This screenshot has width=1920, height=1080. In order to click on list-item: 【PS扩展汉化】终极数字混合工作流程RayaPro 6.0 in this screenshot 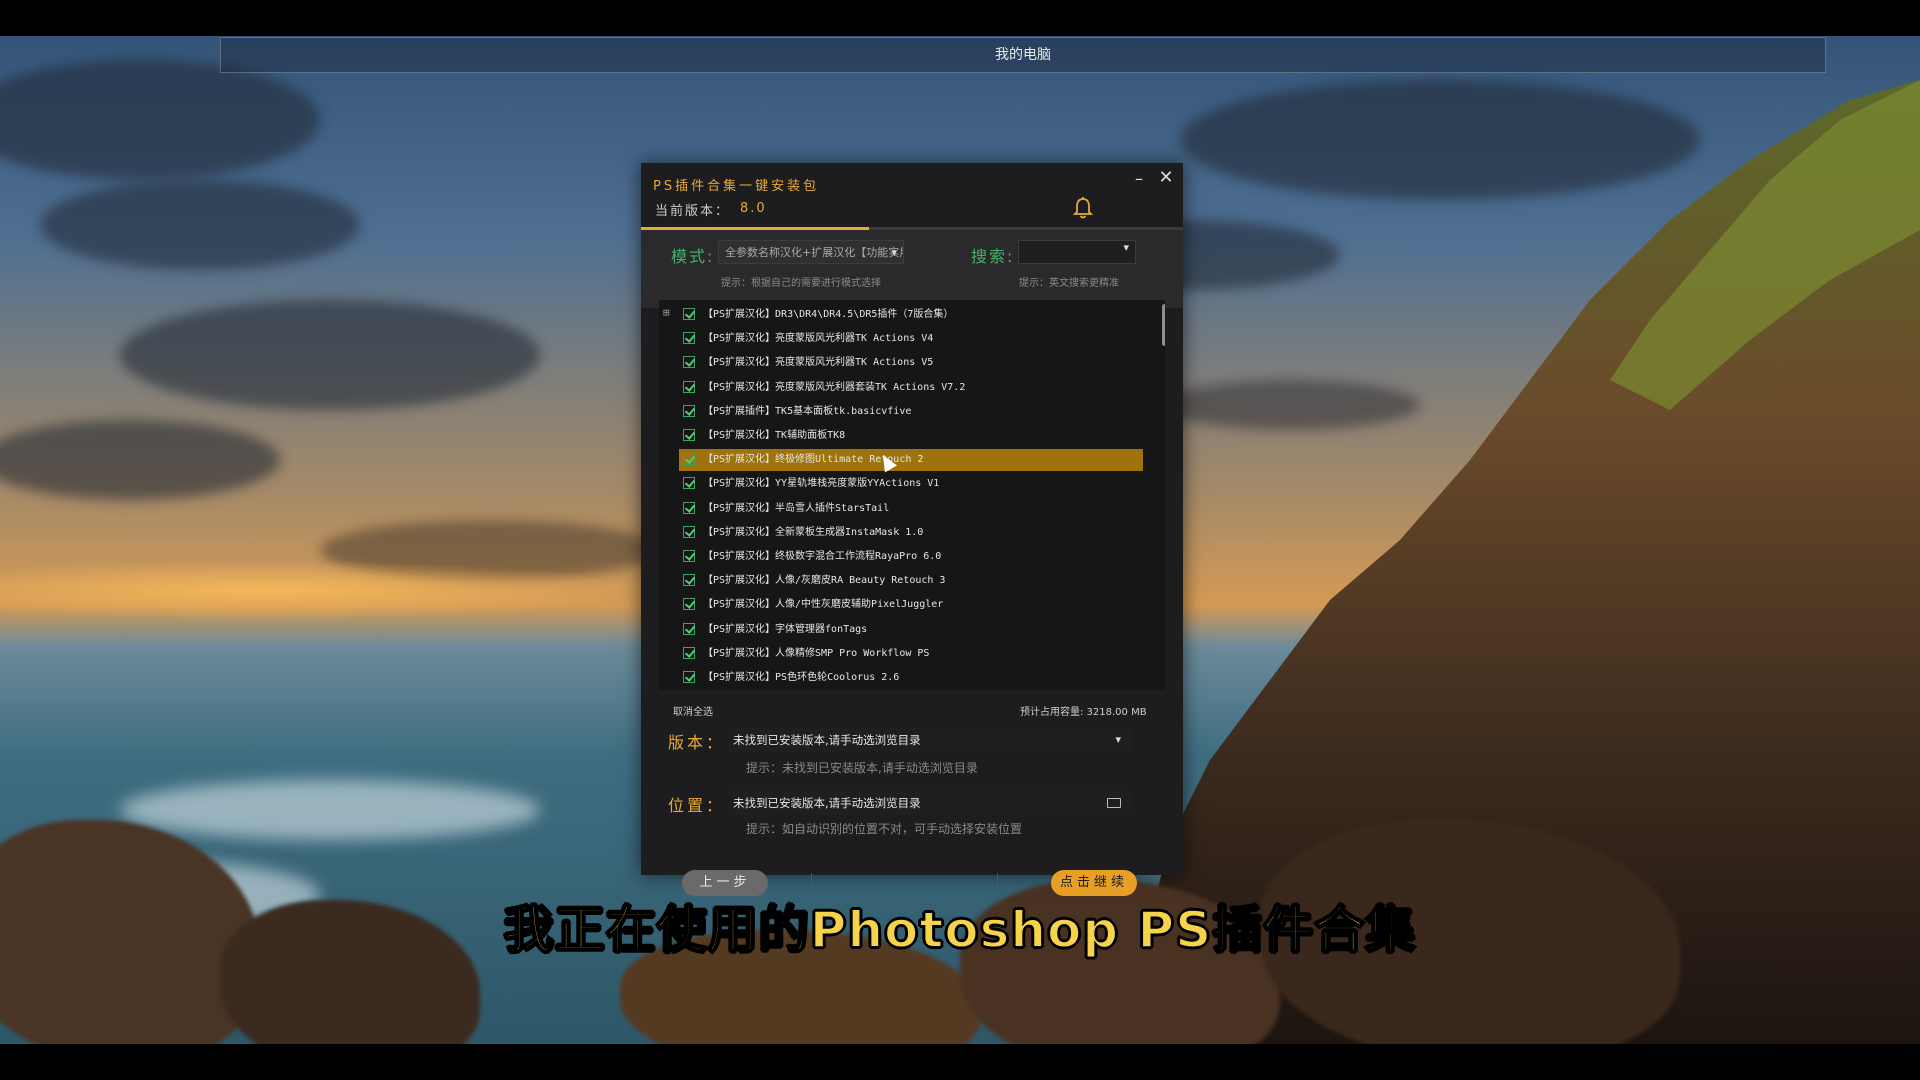, I will do `click(911, 557)`.